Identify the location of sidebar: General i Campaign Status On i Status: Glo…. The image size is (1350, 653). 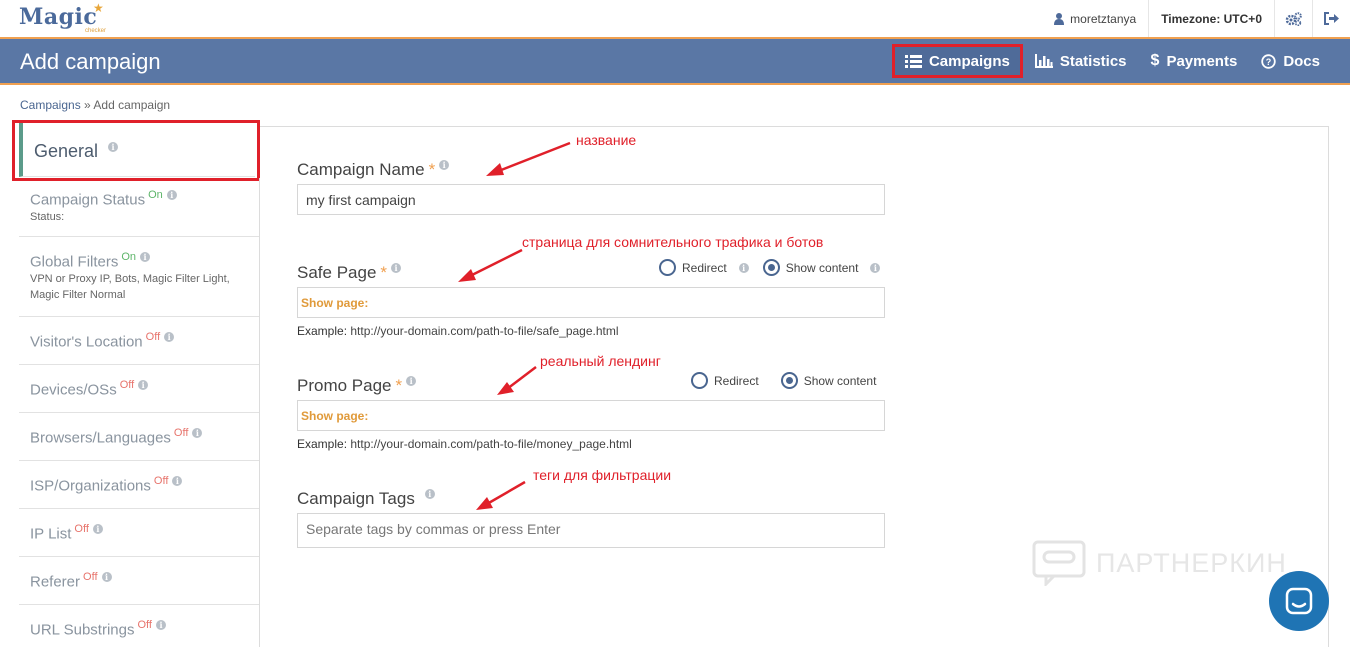
(136, 382).